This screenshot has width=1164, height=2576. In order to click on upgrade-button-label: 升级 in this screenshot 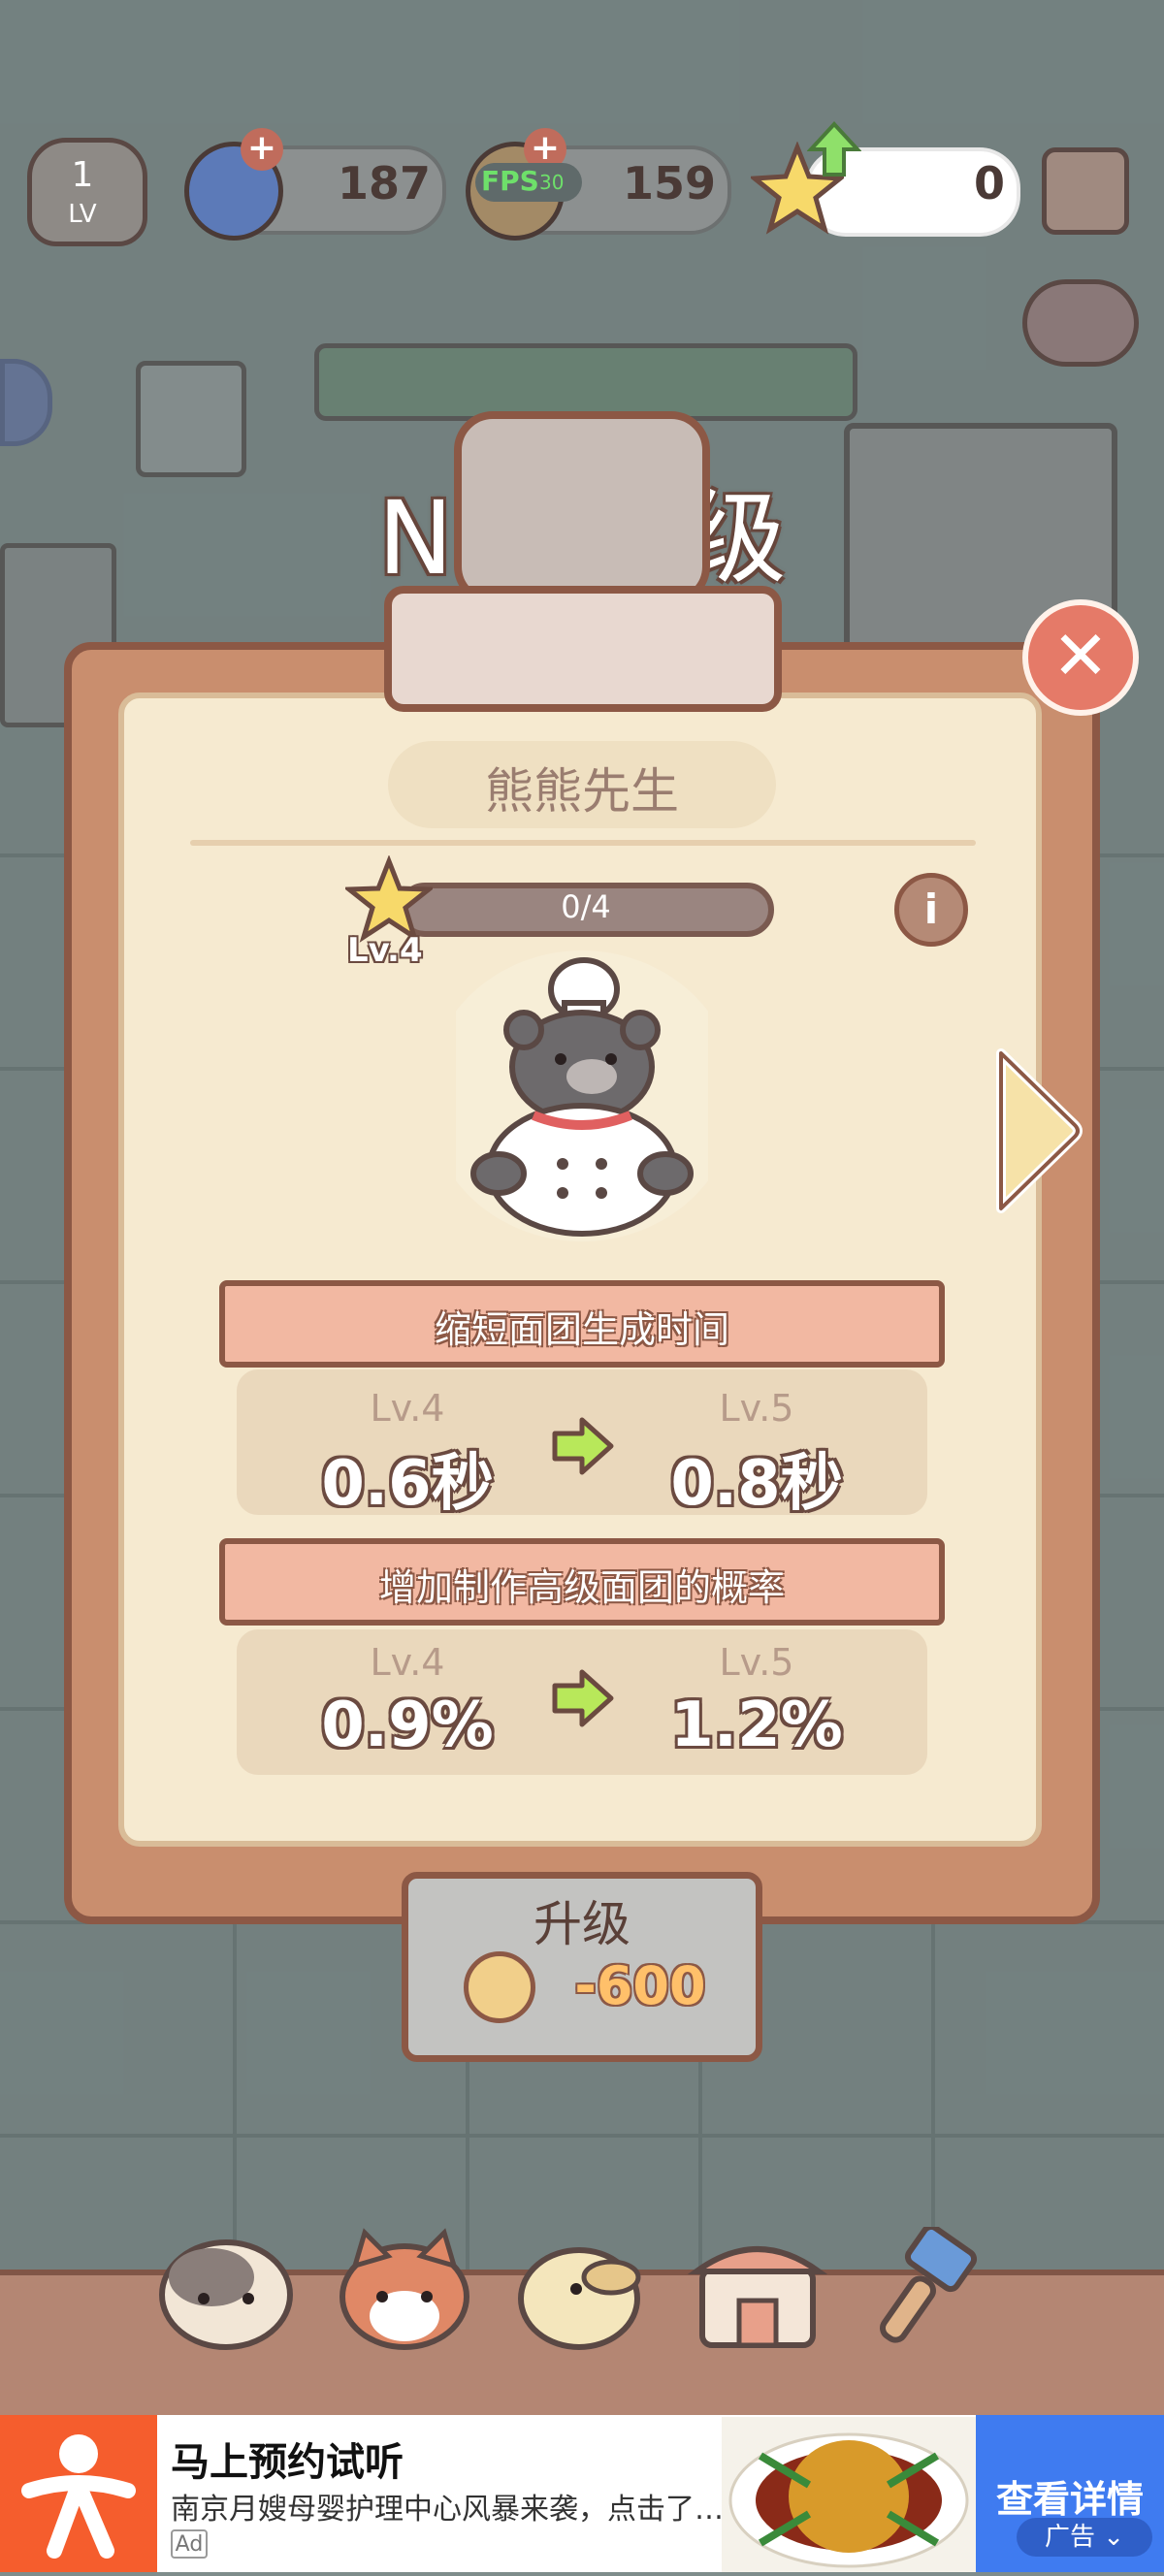, I will do `click(582, 1924)`.